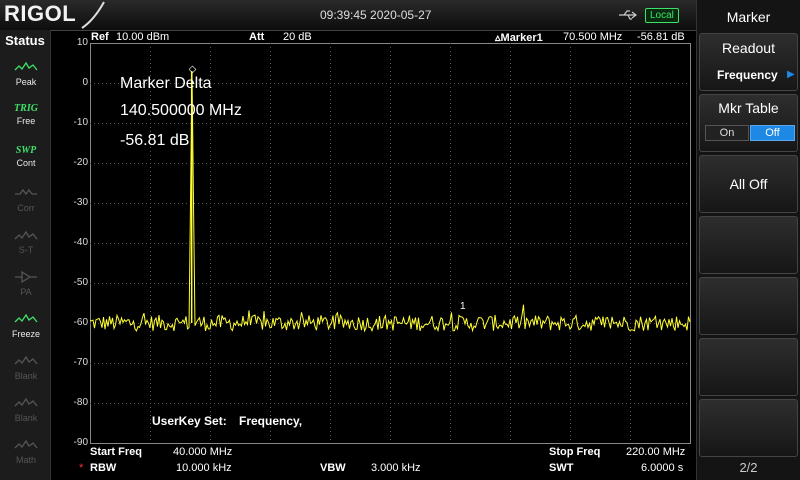  Describe the element at coordinates (80, 162) in the screenshot. I see `y-tick-label: -20` at that location.